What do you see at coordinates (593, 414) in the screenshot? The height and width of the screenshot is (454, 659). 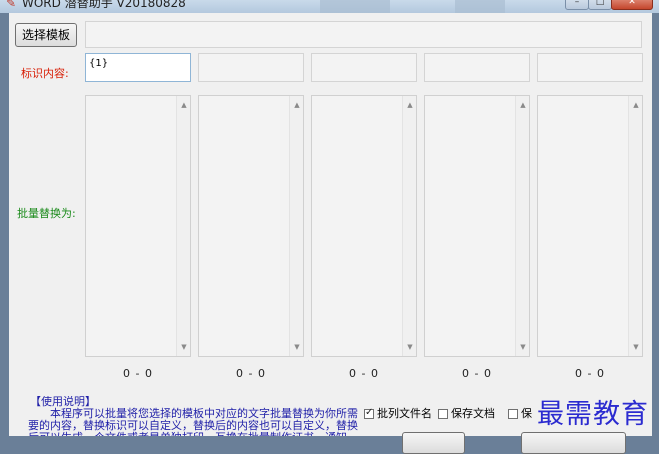 I see `watermark: 最需教育` at bounding box center [593, 414].